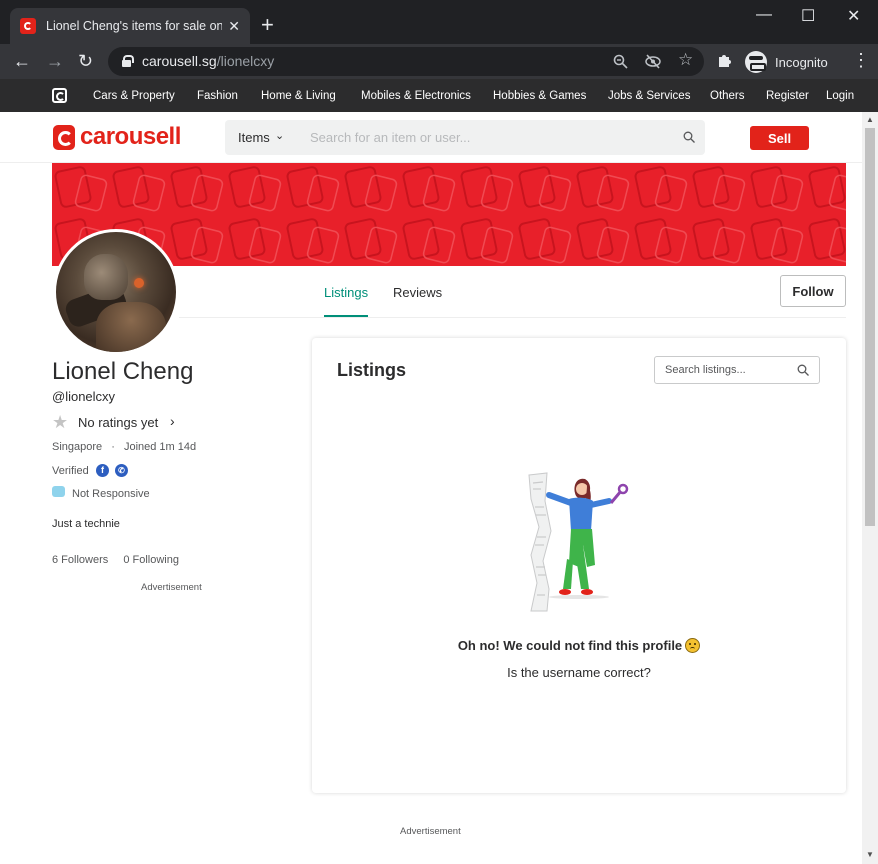 Image resolution: width=878 pixels, height=864 pixels. What do you see at coordinates (372, 370) in the screenshot?
I see `listings-title: Listings` at bounding box center [372, 370].